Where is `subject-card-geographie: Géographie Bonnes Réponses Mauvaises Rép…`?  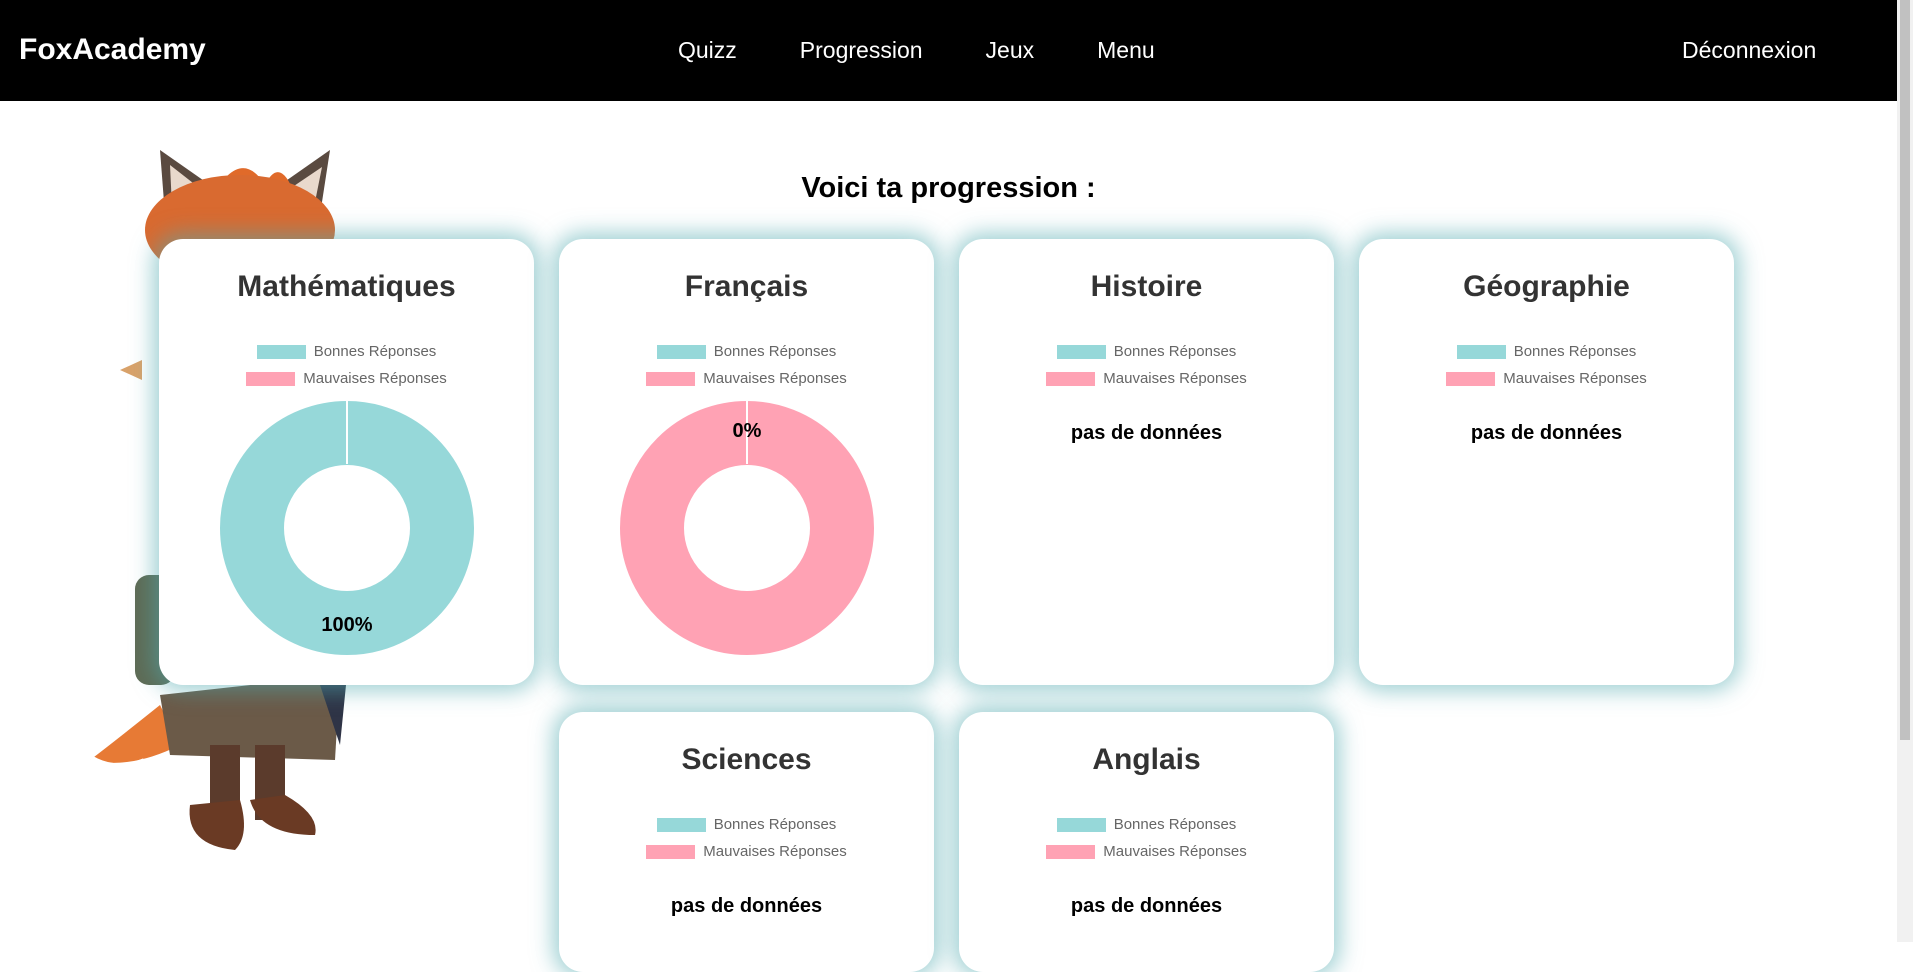 subject-card-geographie: Géographie Bonnes Réponses Mauvaises Rép… is located at coordinates (1546, 462).